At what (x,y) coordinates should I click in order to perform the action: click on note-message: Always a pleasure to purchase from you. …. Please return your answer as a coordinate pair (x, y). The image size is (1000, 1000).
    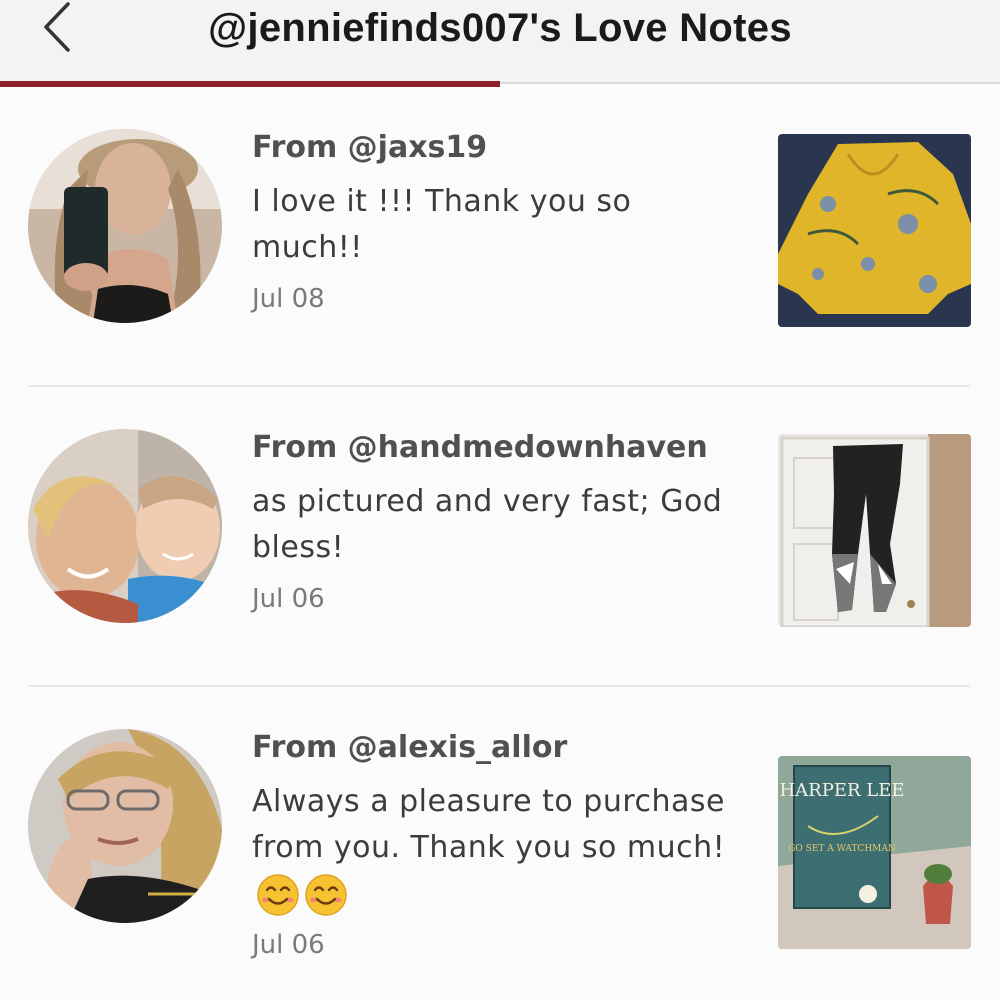
    Looking at the image, I should click on (502, 848).